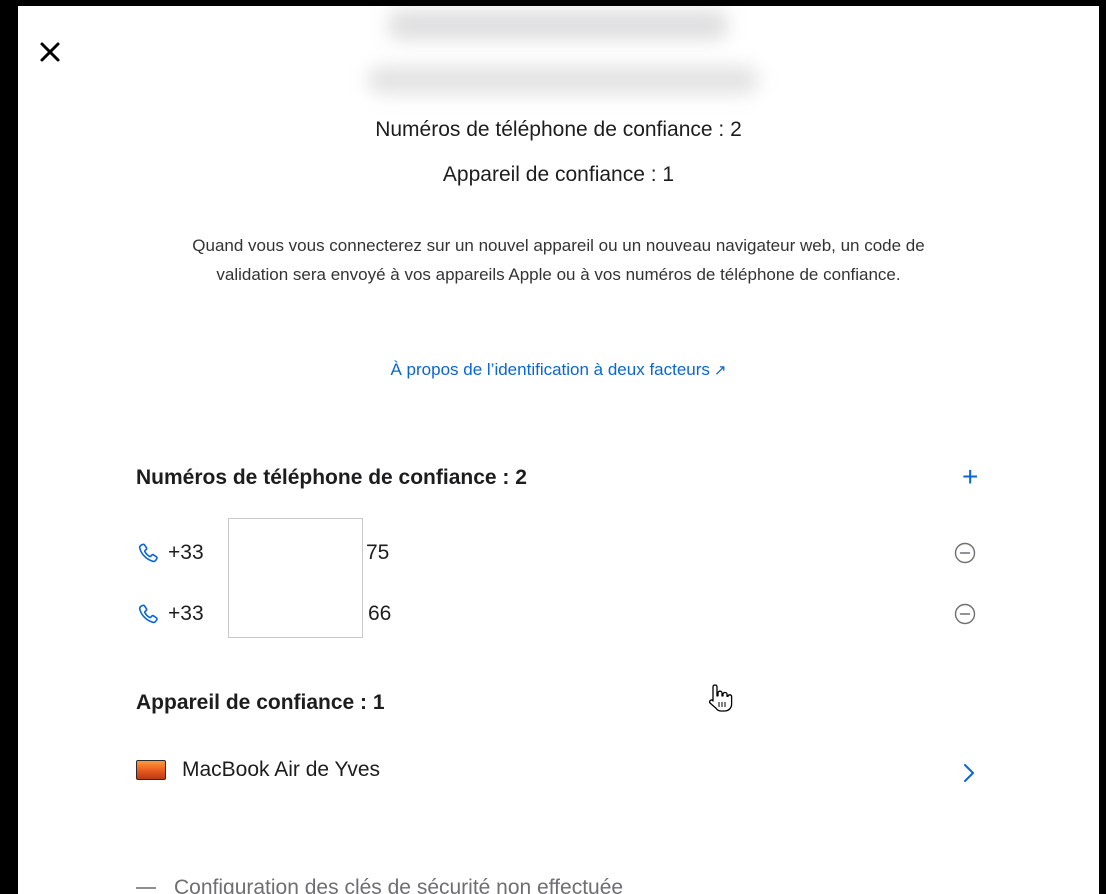  Describe the element at coordinates (263, 614) in the screenshot. I see `phone-row: +33 66` at that location.